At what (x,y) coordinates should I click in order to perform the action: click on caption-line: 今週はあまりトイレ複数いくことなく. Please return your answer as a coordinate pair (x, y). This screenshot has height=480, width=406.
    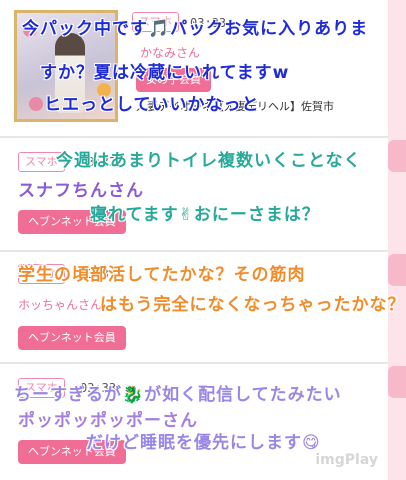
    Looking at the image, I should click on (209, 161).